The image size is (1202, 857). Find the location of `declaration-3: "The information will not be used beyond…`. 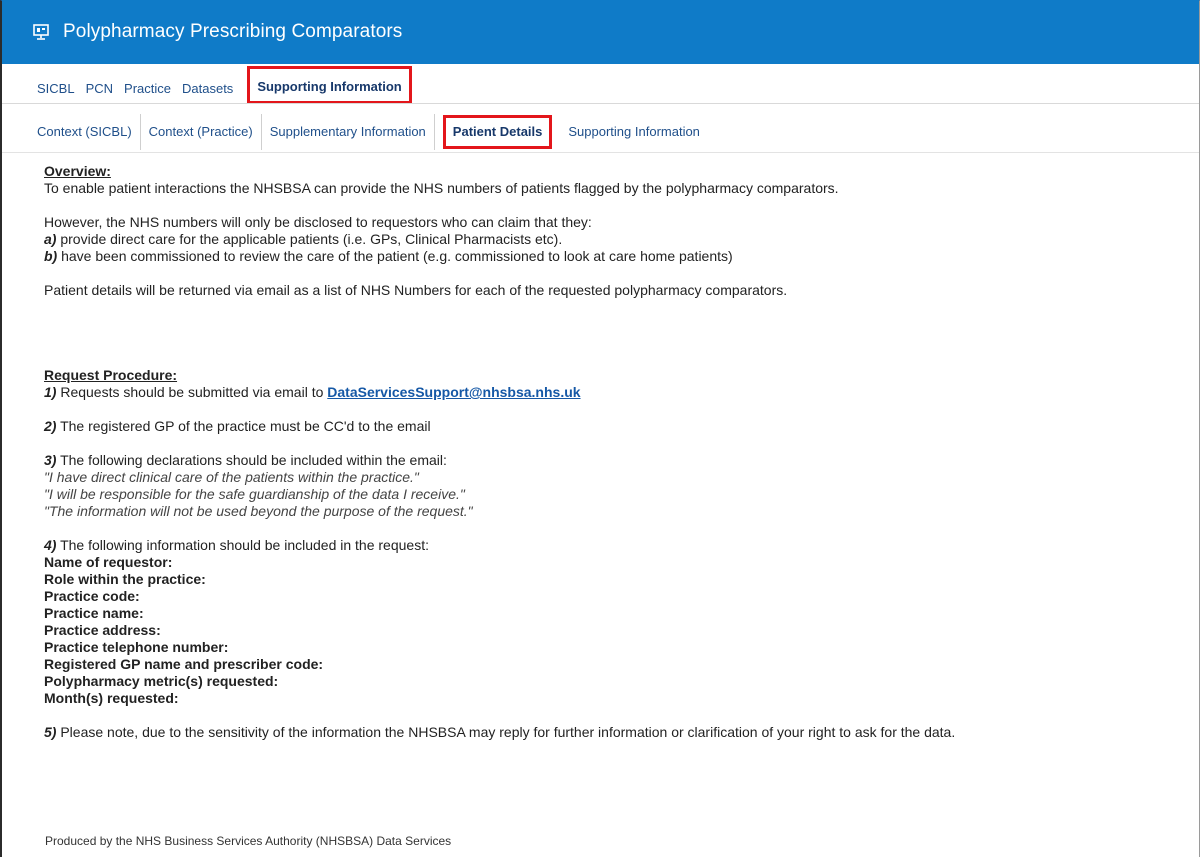

declaration-3: "The information will not be used beyond… is located at coordinates (258, 511).